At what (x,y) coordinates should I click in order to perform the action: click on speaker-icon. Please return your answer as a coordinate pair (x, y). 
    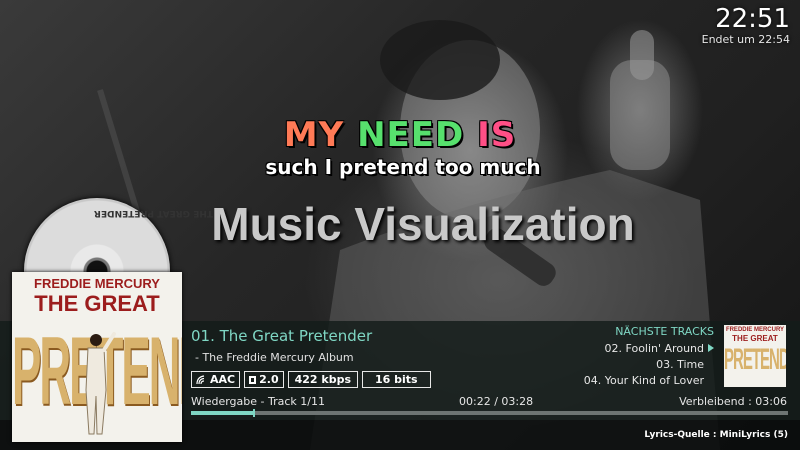
    Looking at the image, I should click on (253, 379).